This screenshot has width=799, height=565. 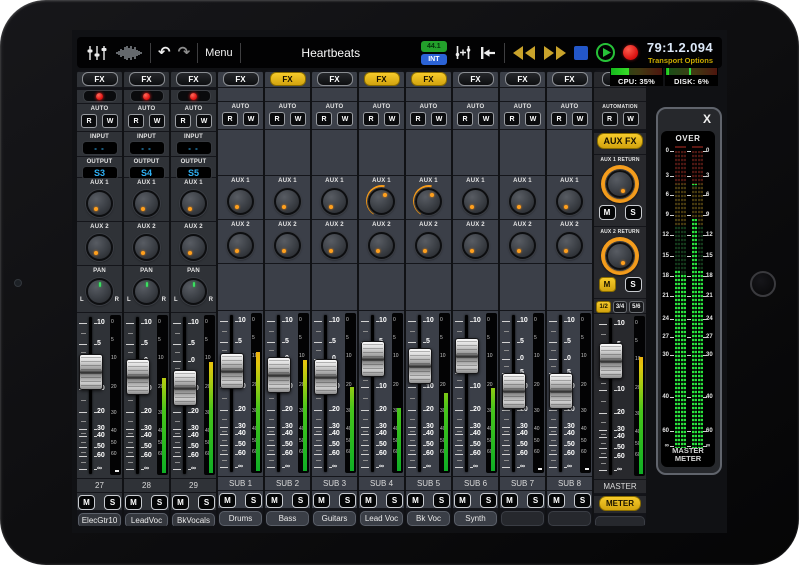 What do you see at coordinates (605, 52) in the screenshot?
I see `play-icon` at bounding box center [605, 52].